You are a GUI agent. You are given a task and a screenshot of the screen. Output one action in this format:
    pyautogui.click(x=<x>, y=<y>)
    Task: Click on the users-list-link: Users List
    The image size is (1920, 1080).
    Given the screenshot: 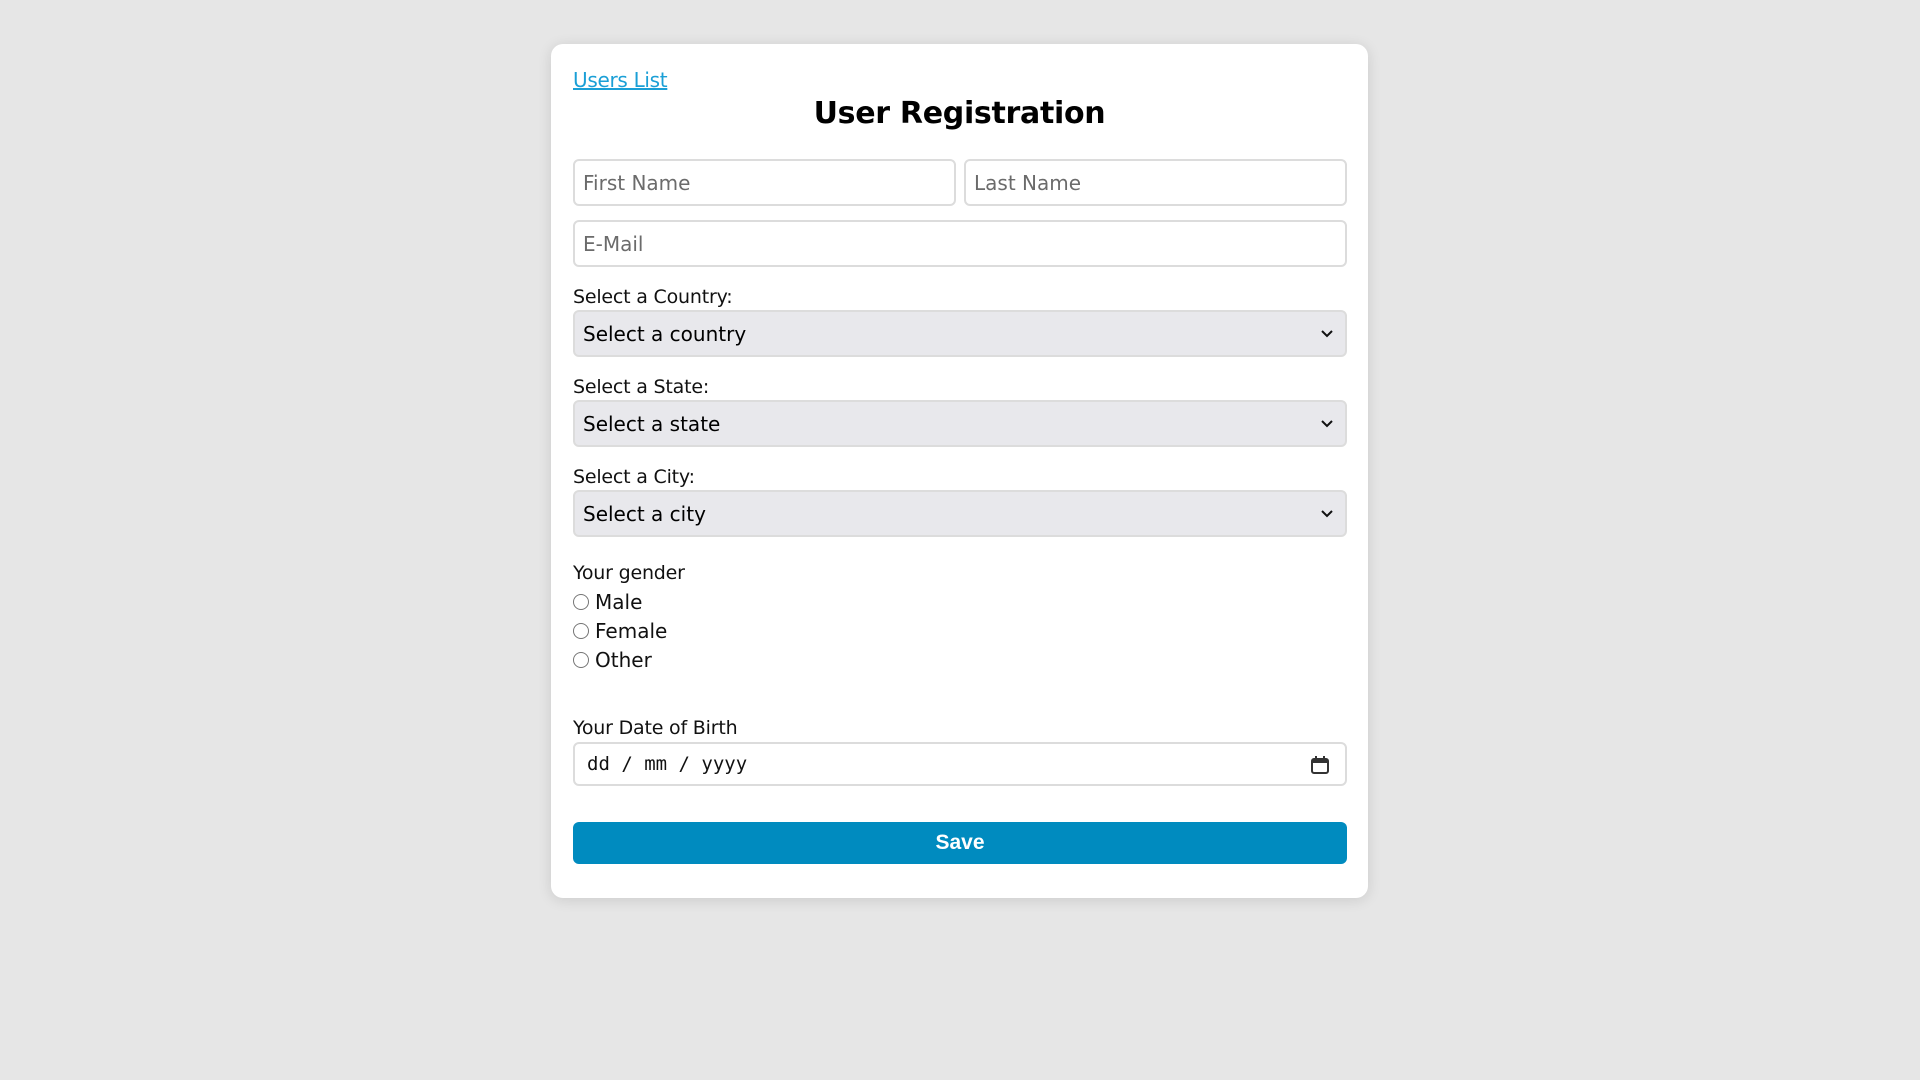 What is the action you would take?
    pyautogui.click(x=620, y=80)
    